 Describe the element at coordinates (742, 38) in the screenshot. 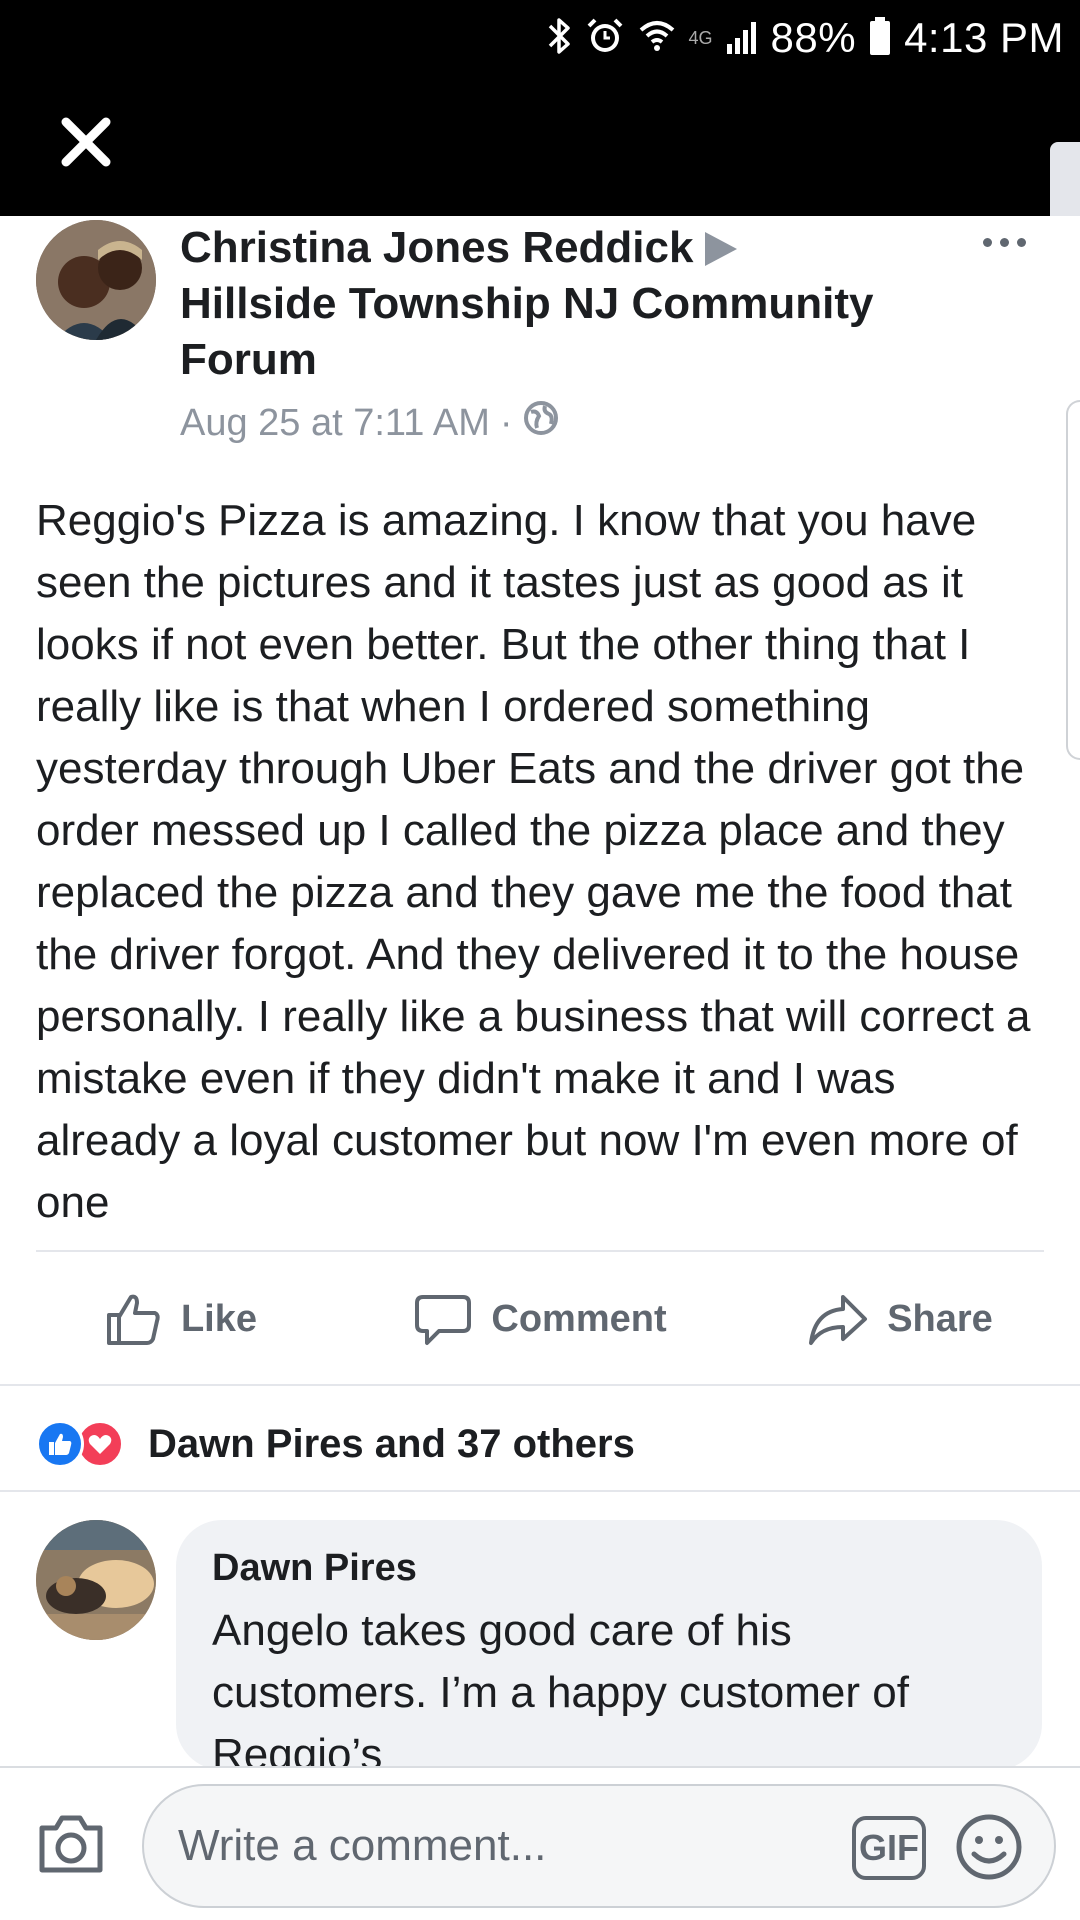

I see `signal-icon` at that location.